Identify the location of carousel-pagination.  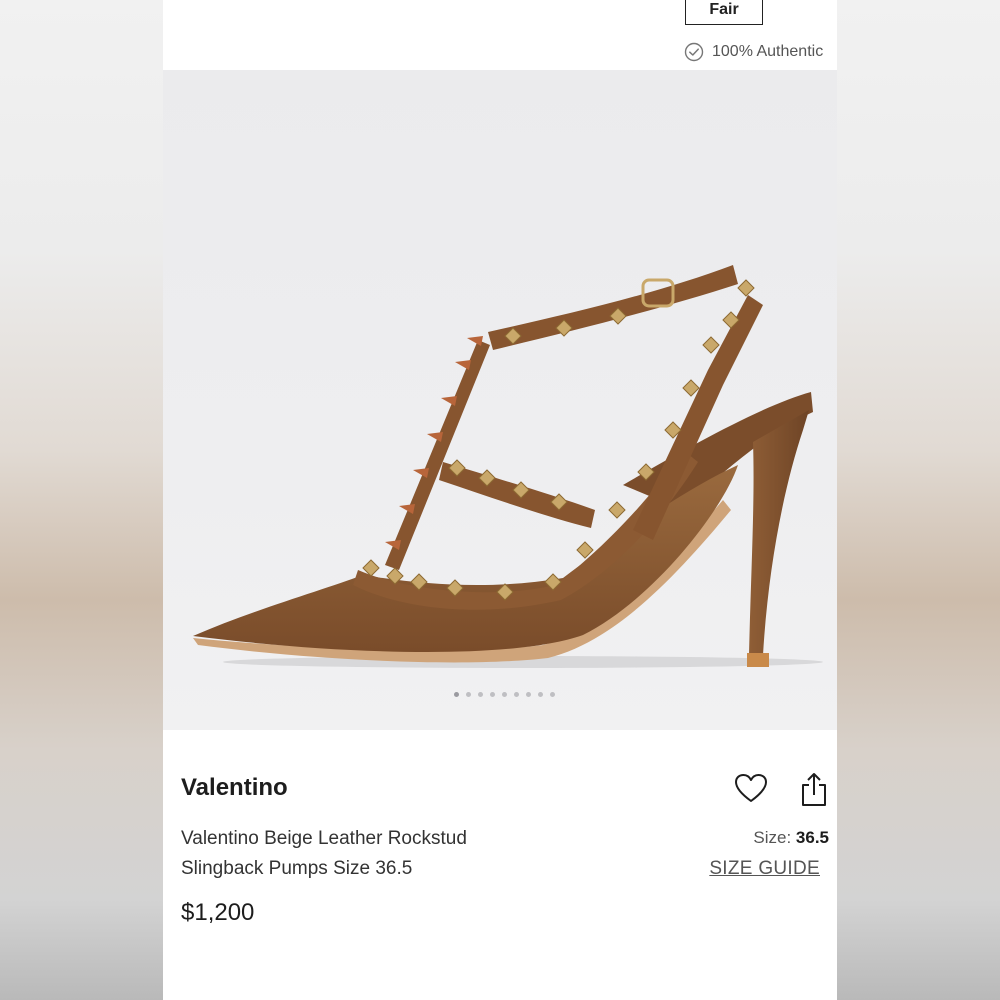
(500, 694).